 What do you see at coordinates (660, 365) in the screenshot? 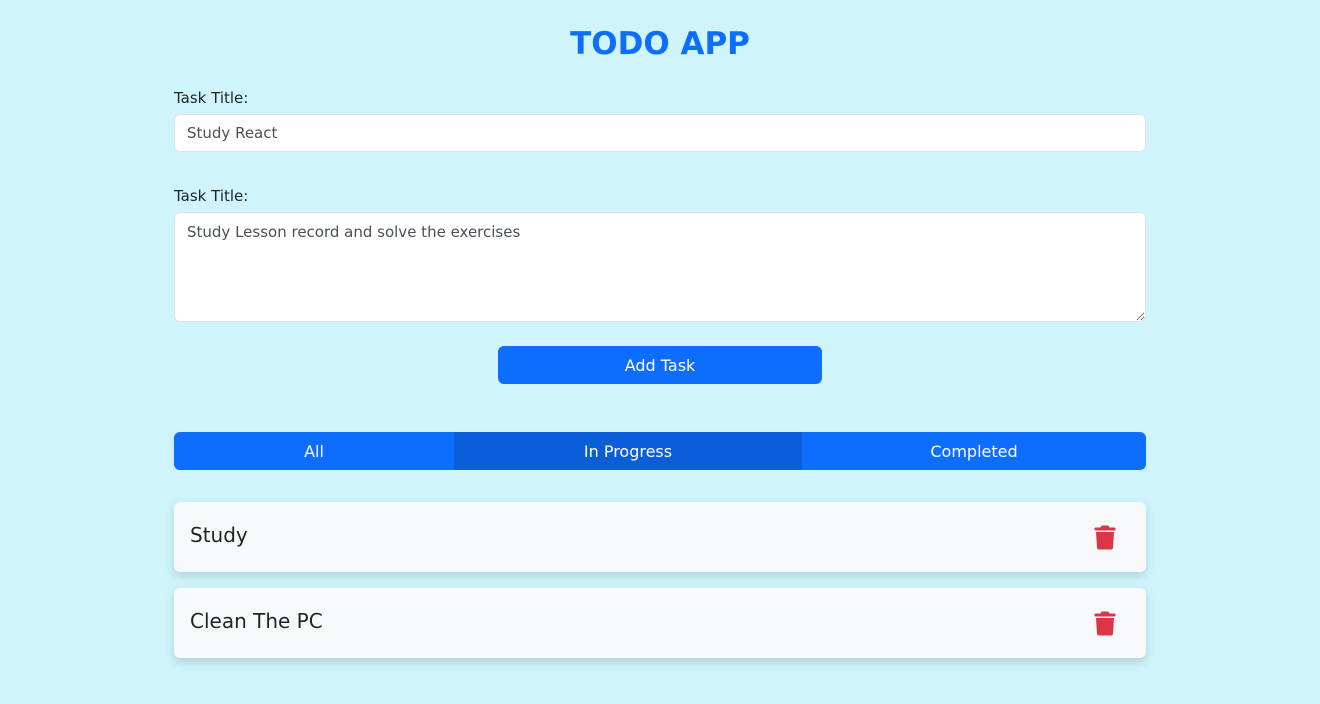
I see `add-task-button: Add Task` at bounding box center [660, 365].